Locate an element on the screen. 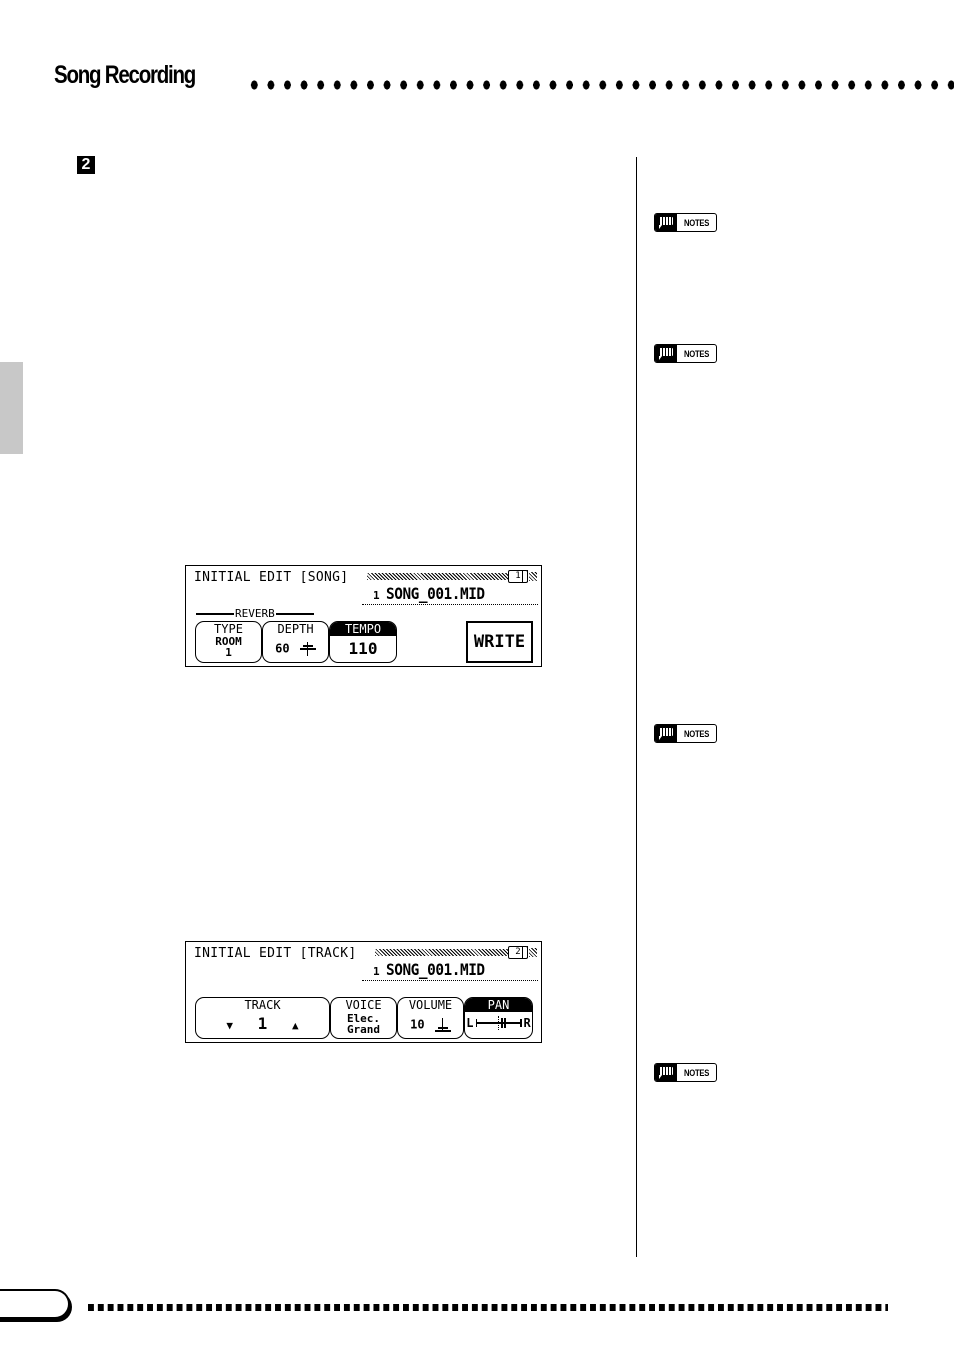  track-up-icon: ▲ is located at coordinates (295, 1025).